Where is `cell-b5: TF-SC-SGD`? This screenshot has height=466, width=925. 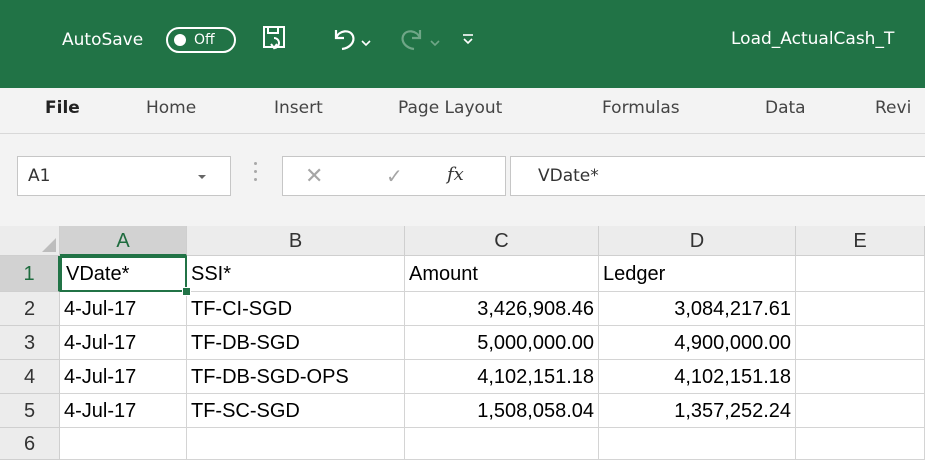 cell-b5: TF-SC-SGD is located at coordinates (296, 411).